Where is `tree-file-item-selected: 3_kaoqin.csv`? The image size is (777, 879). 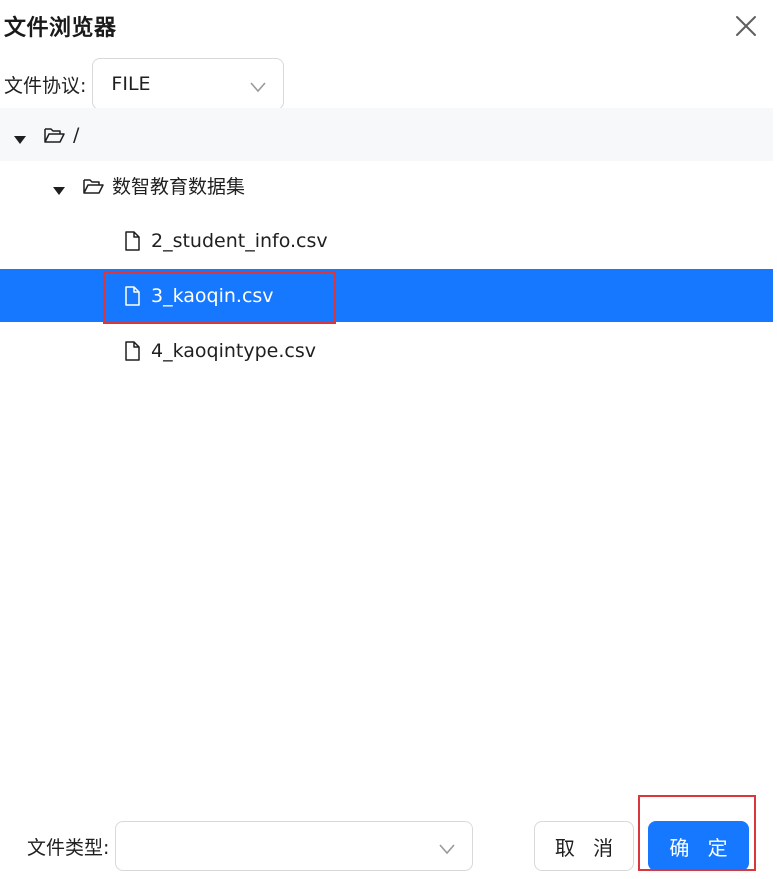 tree-file-item-selected: 3_kaoqin.csv is located at coordinates (386, 295).